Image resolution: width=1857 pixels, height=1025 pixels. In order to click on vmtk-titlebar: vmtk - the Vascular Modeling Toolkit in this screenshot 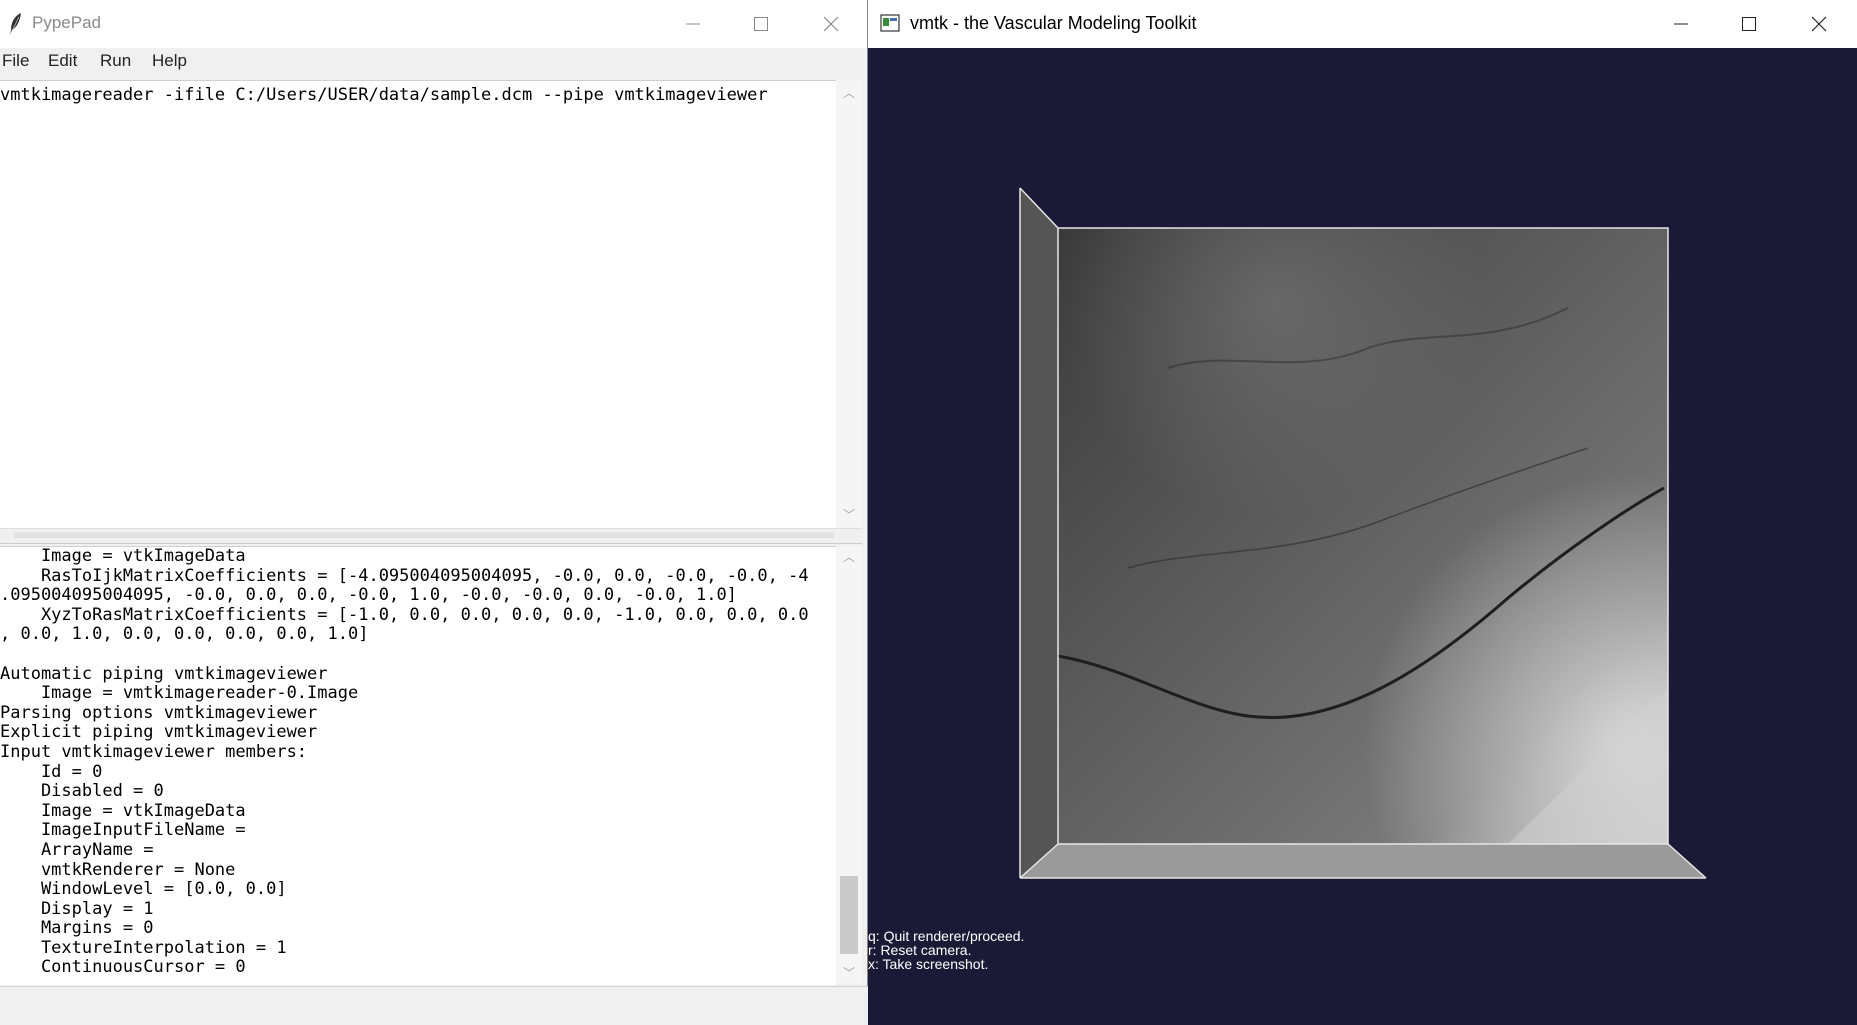, I will do `click(1362, 24)`.